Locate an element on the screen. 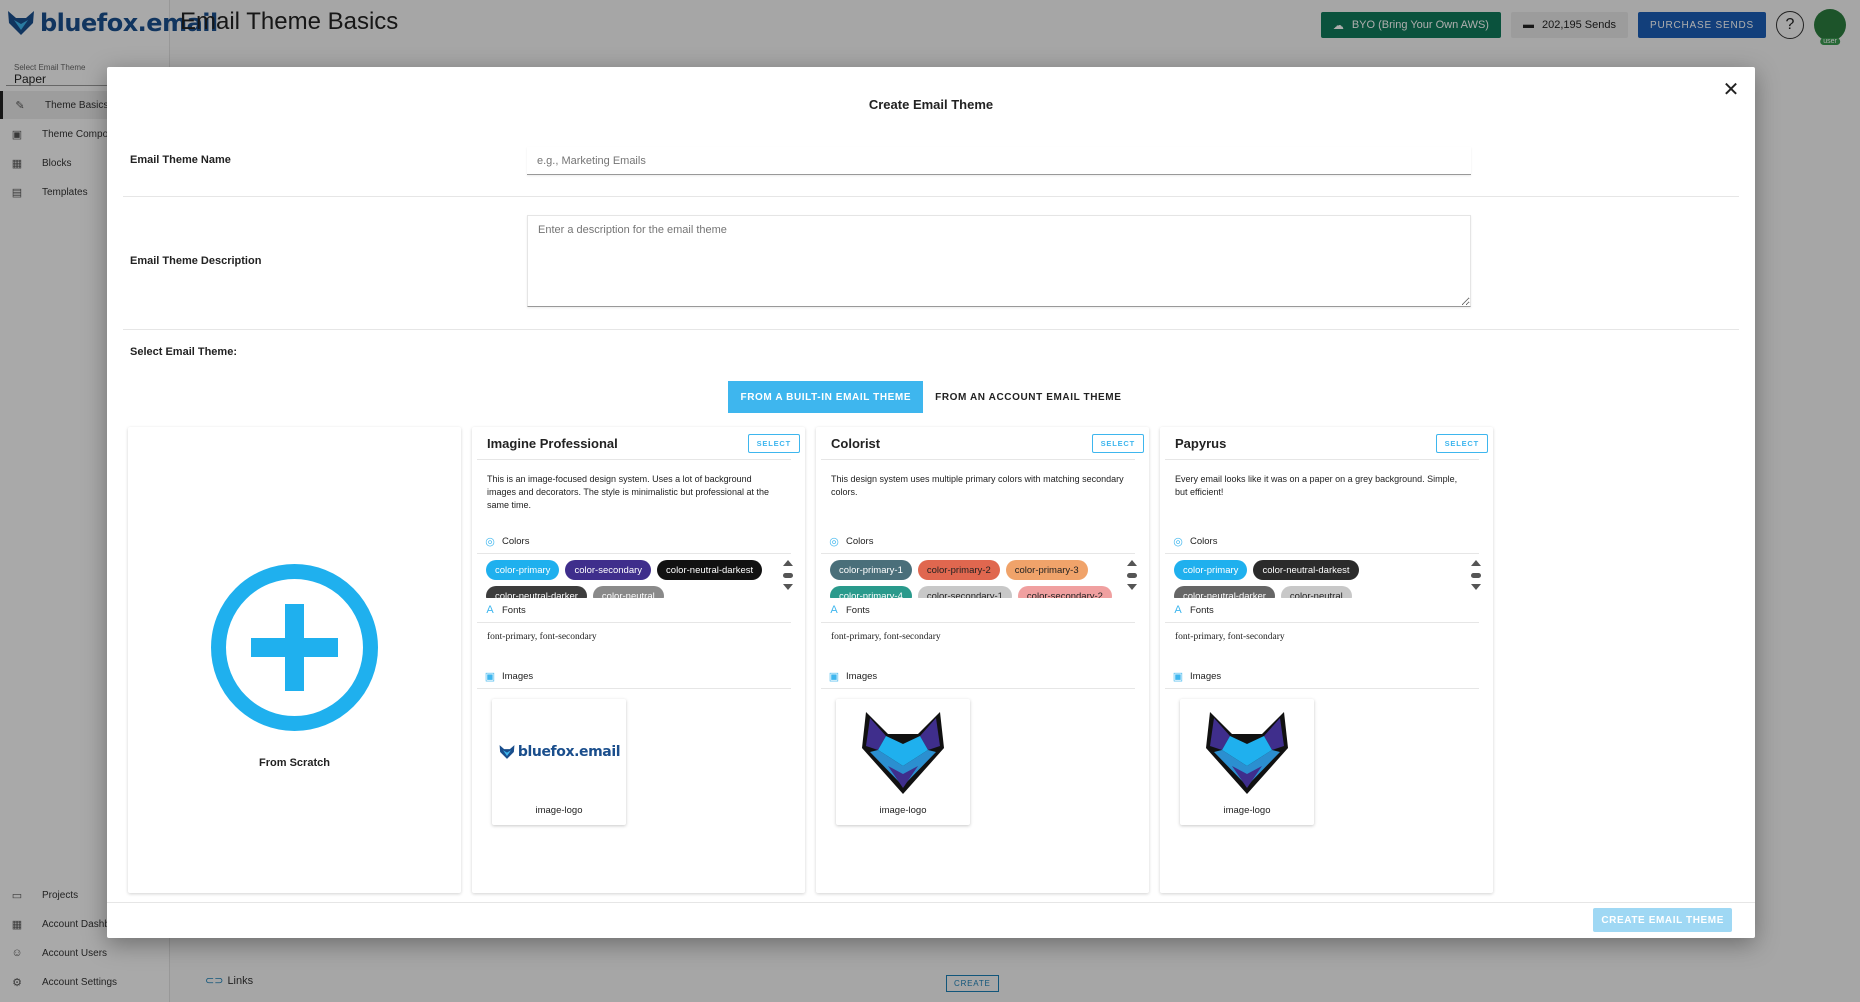 This screenshot has height=1002, width=1860. theme-name-label: Email Theme Name is located at coordinates (180, 160).